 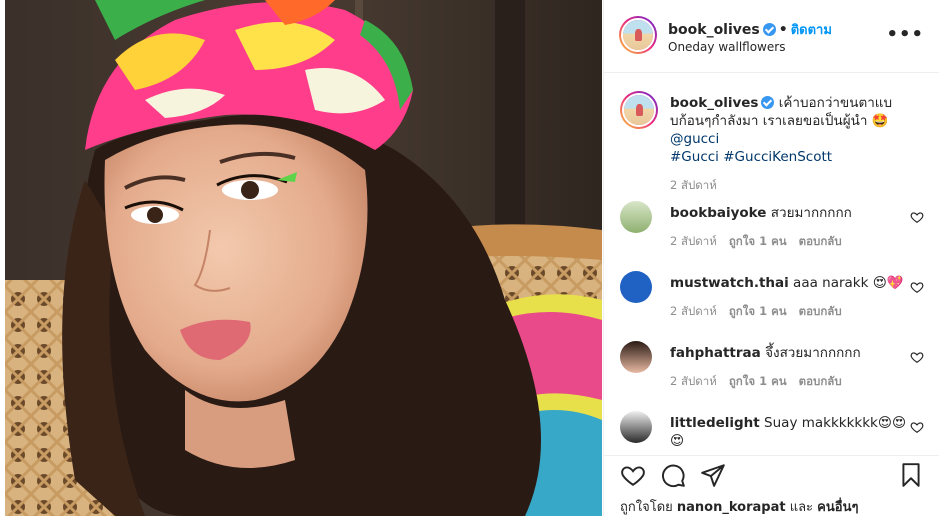 I want to click on likes-user: nanon_korapat, so click(x=731, y=507).